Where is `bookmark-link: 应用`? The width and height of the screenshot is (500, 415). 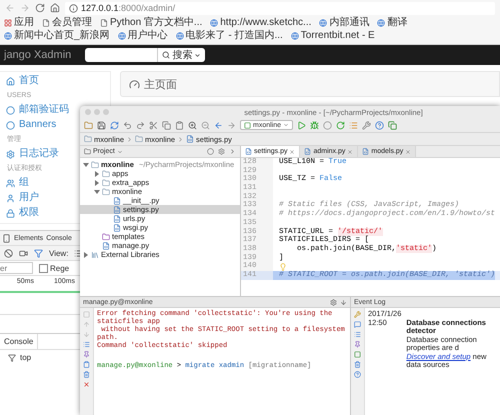 bookmark-link: 应用 is located at coordinates (19, 23).